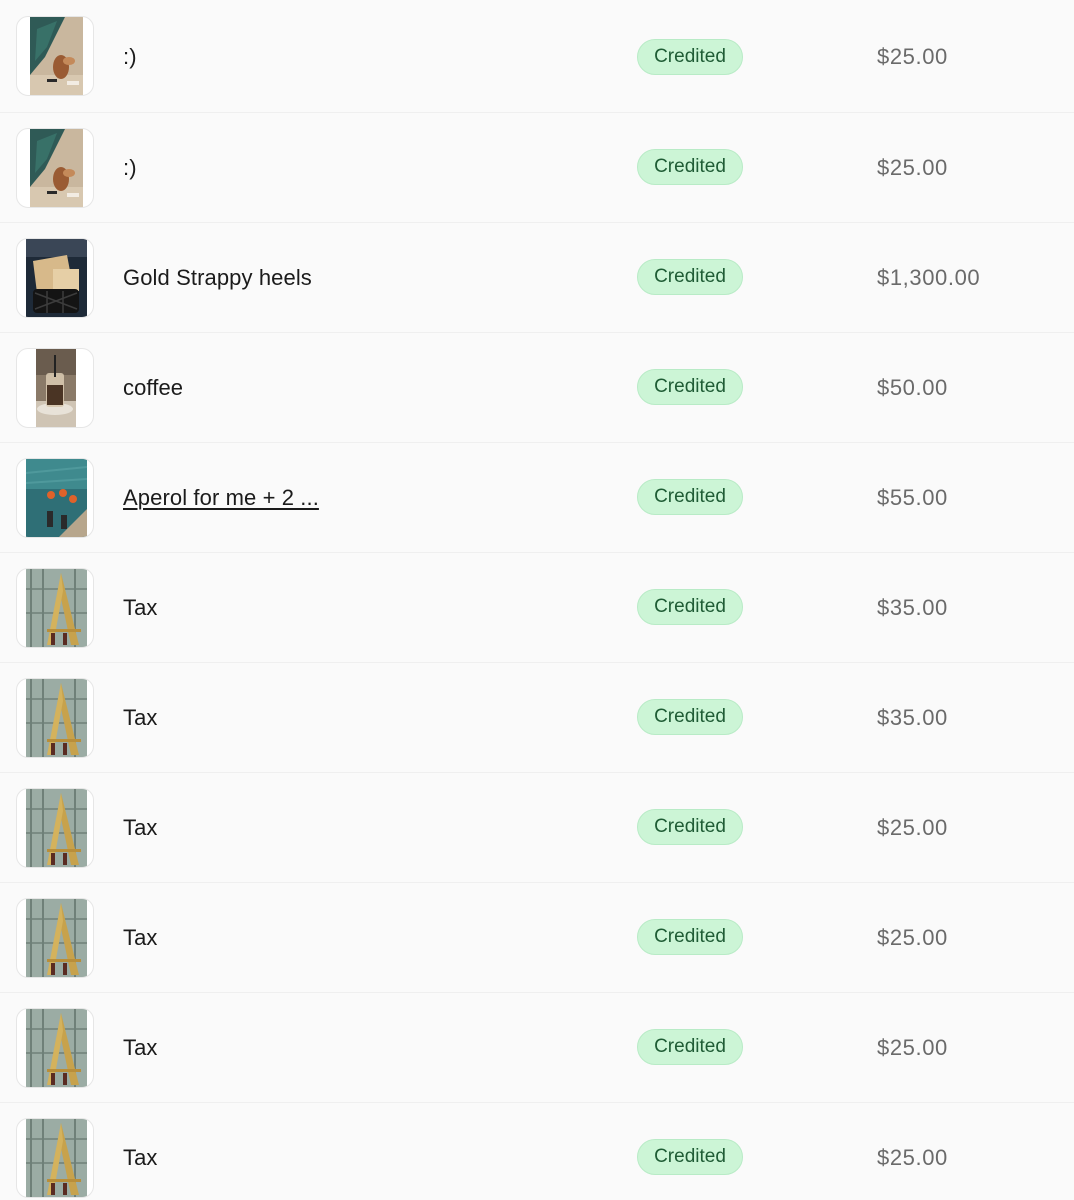  Describe the element at coordinates (929, 277) in the screenshot. I see `transaction-amount: $1,300.00` at that location.